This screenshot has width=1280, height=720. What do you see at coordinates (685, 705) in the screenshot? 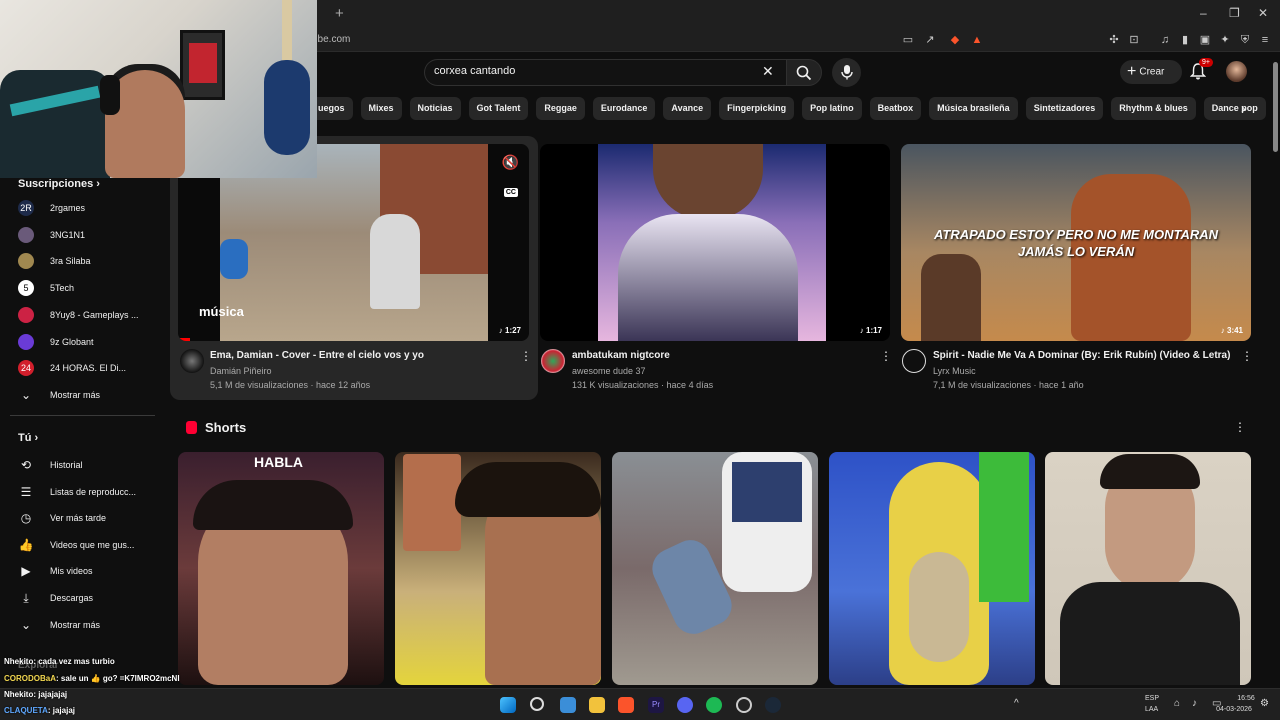
I see `discord-icon` at bounding box center [685, 705].